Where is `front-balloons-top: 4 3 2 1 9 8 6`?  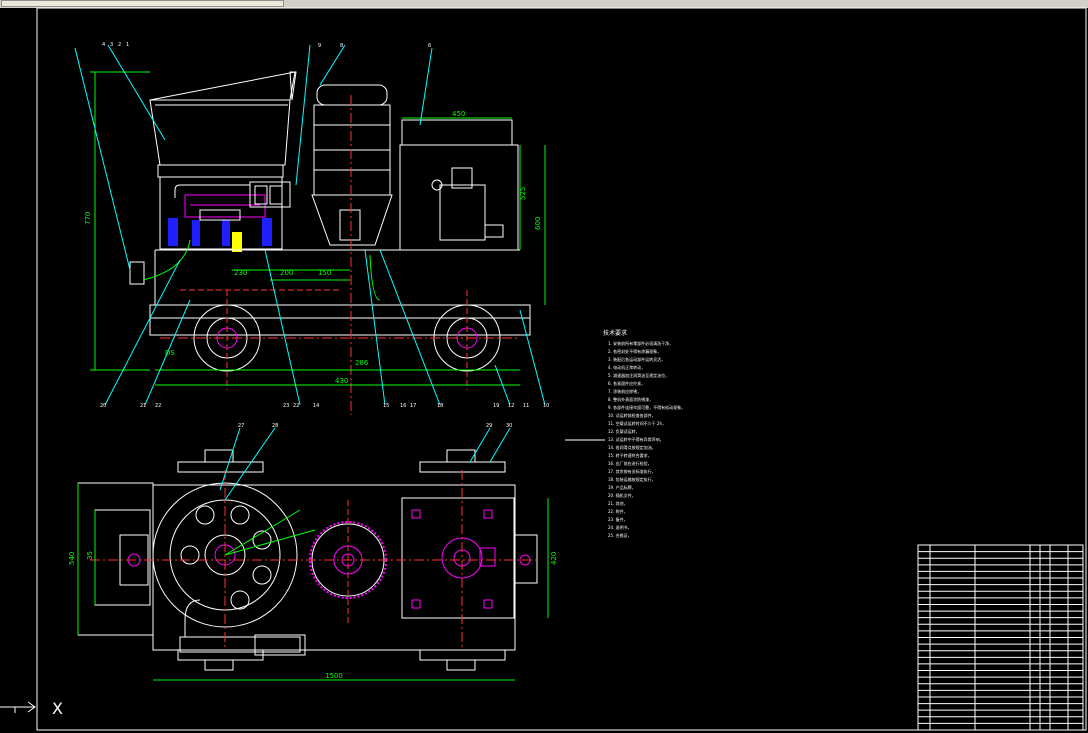 front-balloons-top: 4 3 2 1 9 8 6 is located at coordinates (266, 45).